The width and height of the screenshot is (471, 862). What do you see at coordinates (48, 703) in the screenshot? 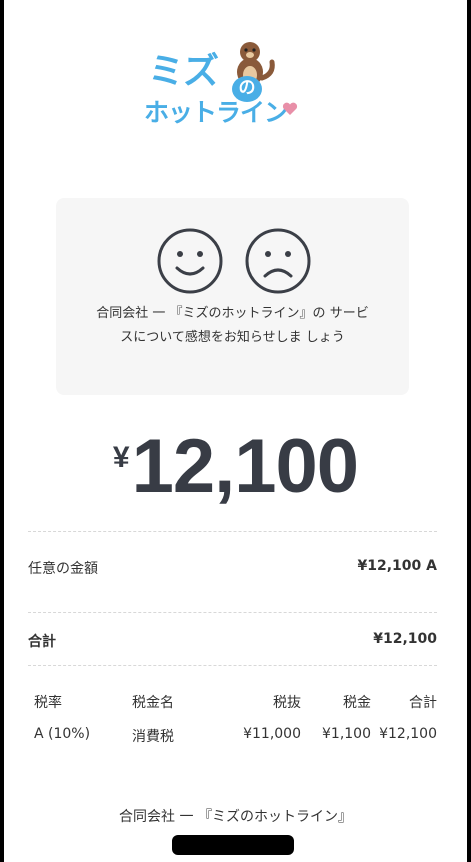
I see `tax-header-rate: 税率` at bounding box center [48, 703].